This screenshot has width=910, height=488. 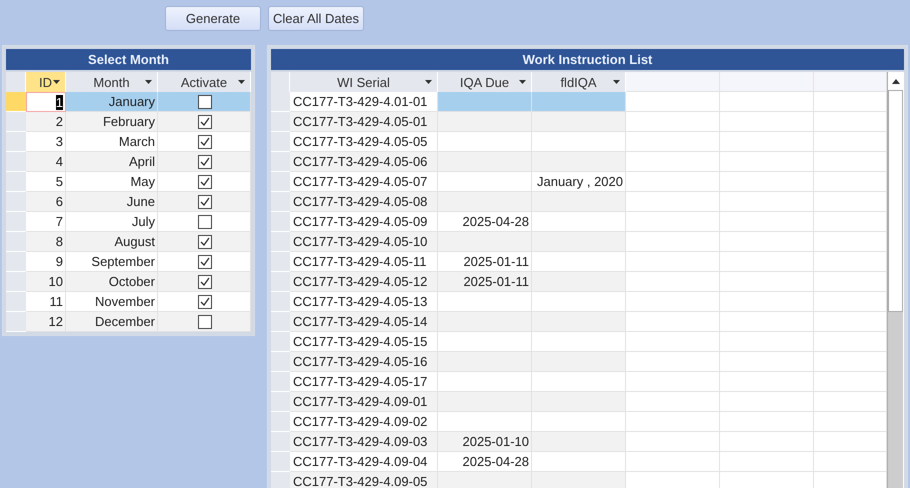 I want to click on table-cell: CC177-T3-429-4.05-12, so click(x=364, y=282).